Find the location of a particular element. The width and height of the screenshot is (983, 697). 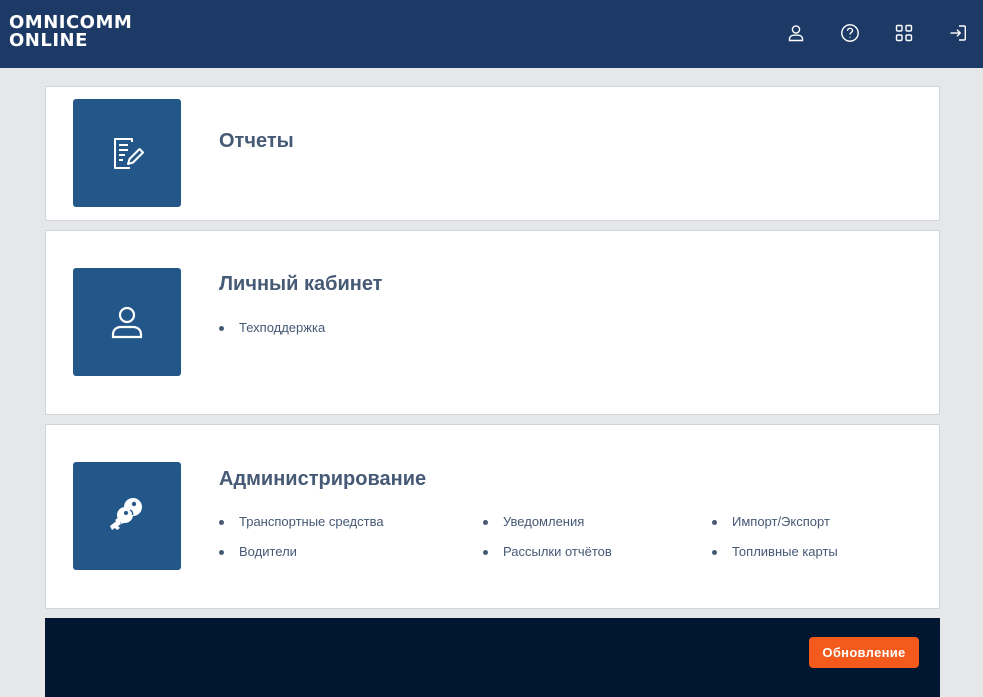

account-tile is located at coordinates (127, 322).